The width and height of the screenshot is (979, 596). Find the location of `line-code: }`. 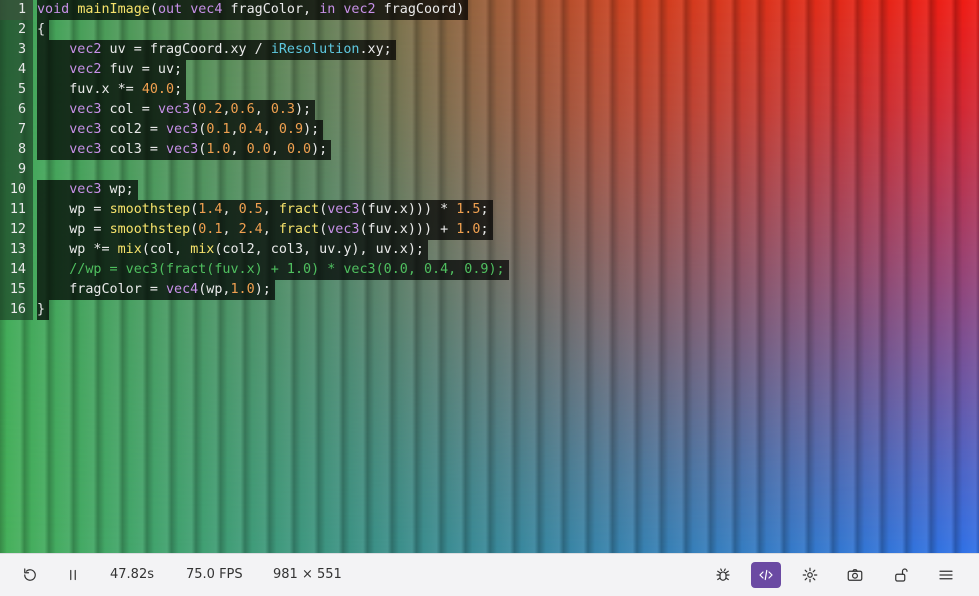

line-code: } is located at coordinates (43, 310).